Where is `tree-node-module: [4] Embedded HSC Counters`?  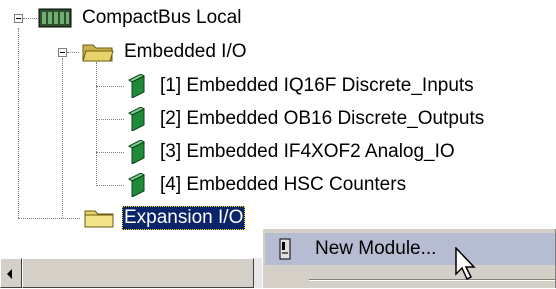
tree-node-module: [4] Embedded HSC Counters is located at coordinates (268, 185).